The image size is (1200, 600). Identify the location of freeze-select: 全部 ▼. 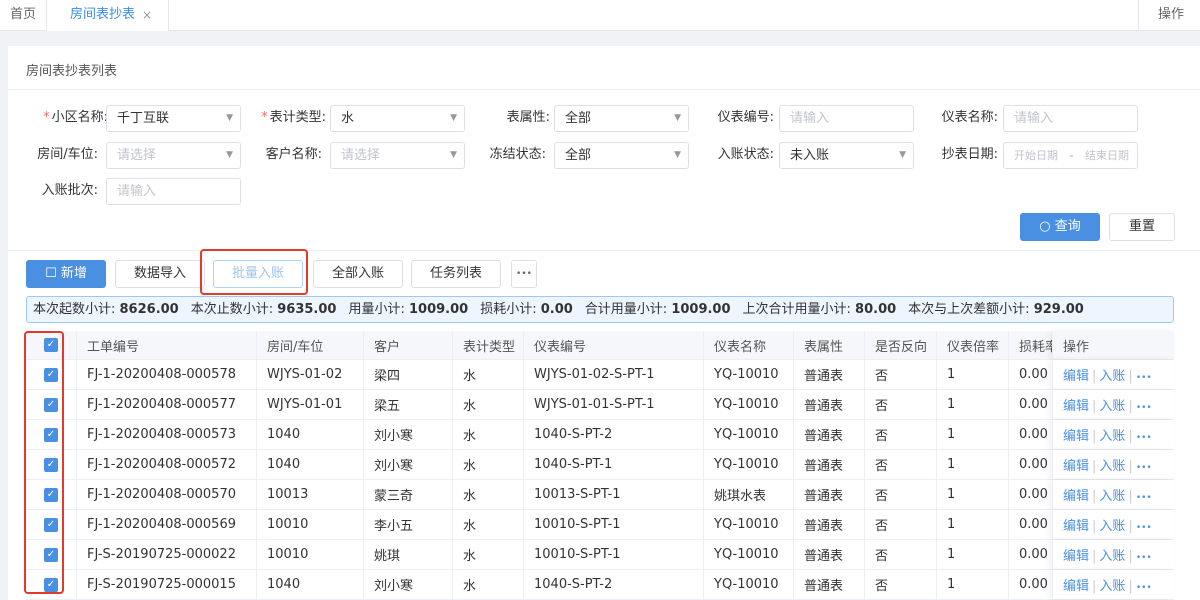
(621, 155).